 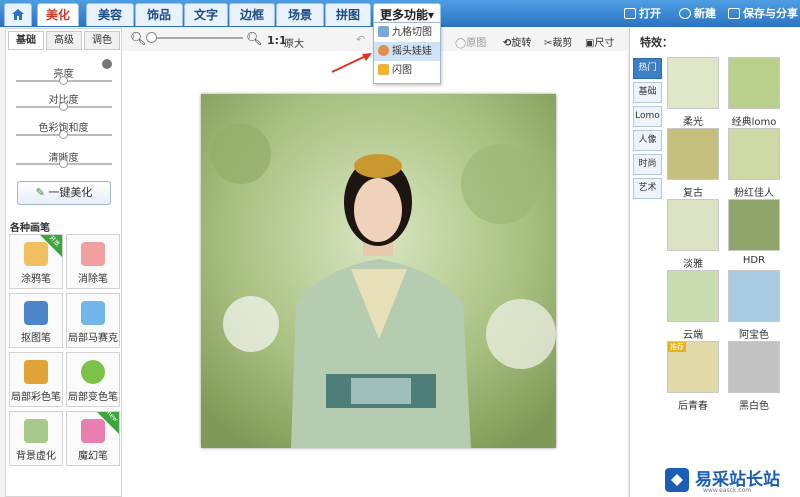 I want to click on plus-icon, so click(x=685, y=13).